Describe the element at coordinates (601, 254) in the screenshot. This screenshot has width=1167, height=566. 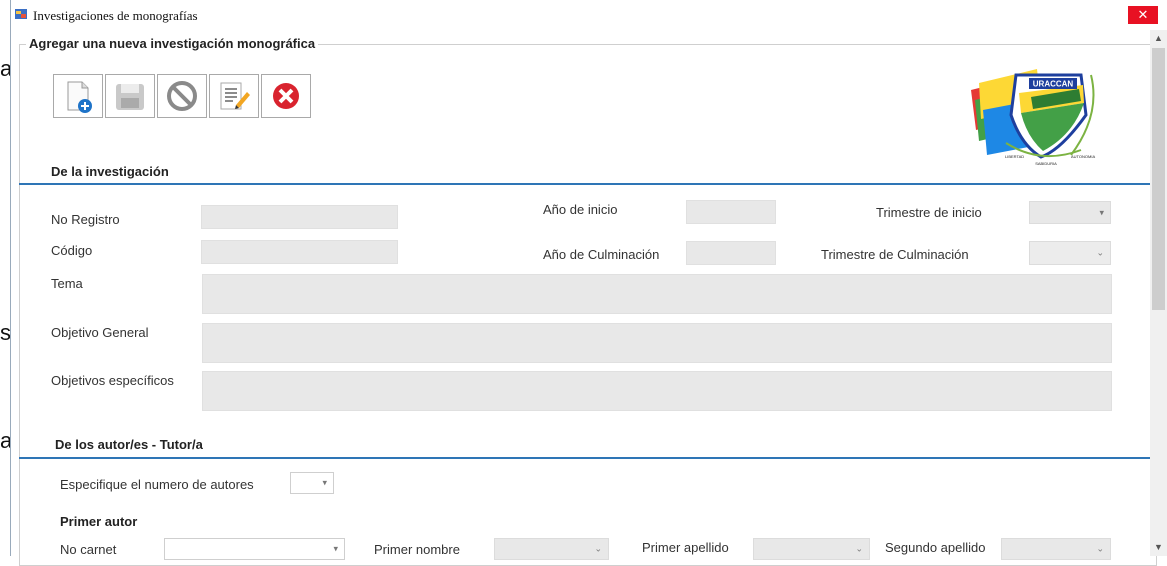
I see `anio-culminacion-label: Año de Culminación` at that location.